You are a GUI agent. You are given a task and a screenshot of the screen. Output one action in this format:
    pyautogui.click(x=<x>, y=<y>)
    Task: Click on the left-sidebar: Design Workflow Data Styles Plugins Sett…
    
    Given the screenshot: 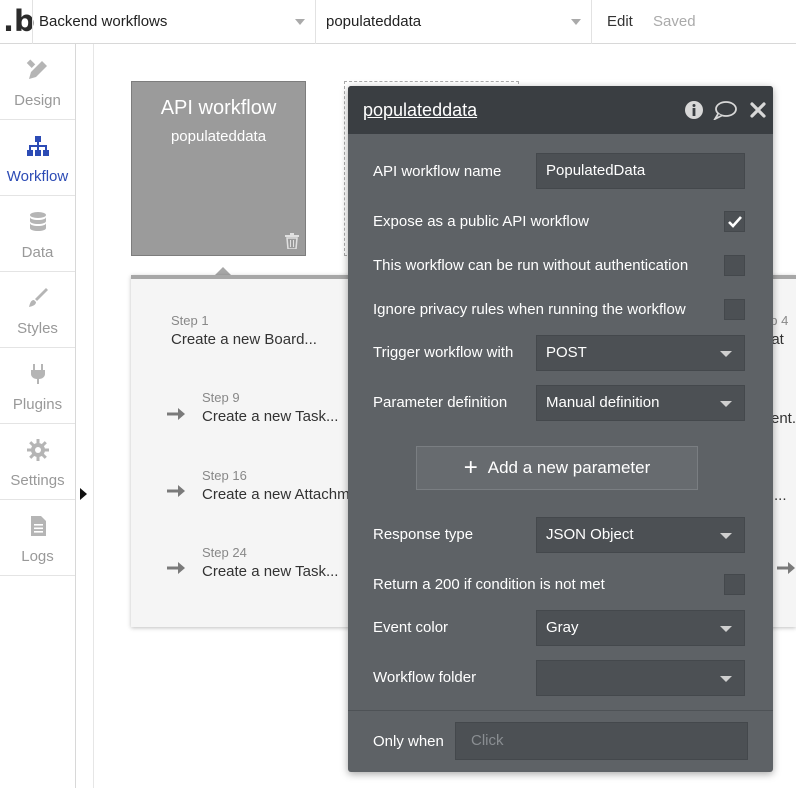 What is the action you would take?
    pyautogui.click(x=38, y=416)
    